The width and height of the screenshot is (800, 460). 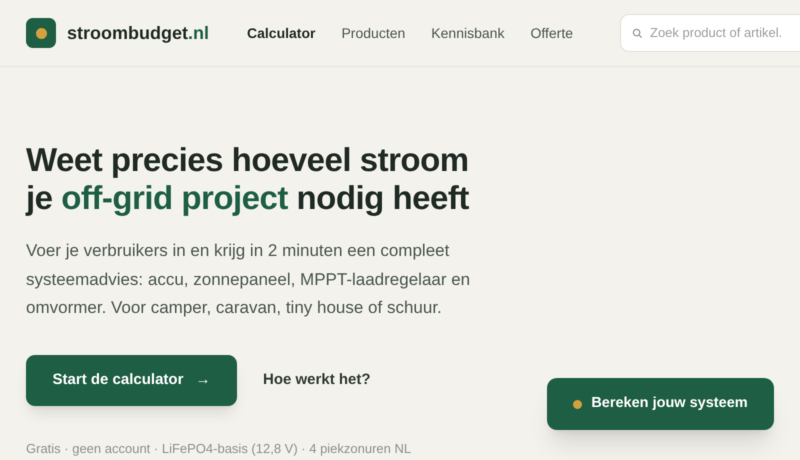 I want to click on nav-link: Offerte, so click(x=552, y=33).